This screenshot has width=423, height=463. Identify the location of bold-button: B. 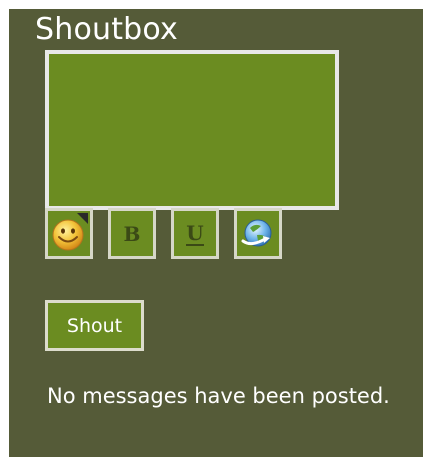
(132, 233).